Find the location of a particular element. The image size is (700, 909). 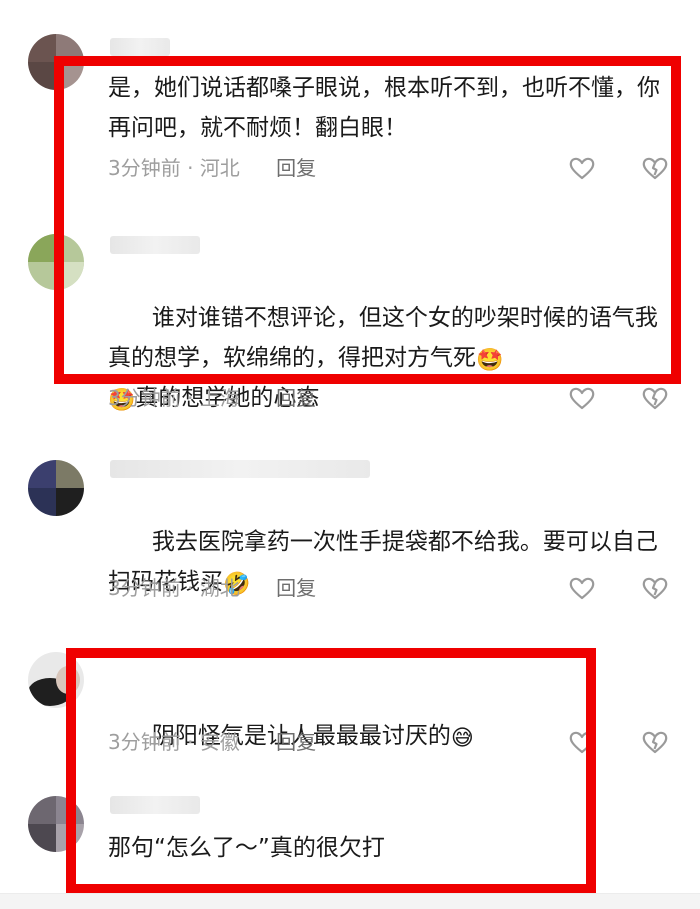

comment-location: 湖北 is located at coordinates (219, 588).